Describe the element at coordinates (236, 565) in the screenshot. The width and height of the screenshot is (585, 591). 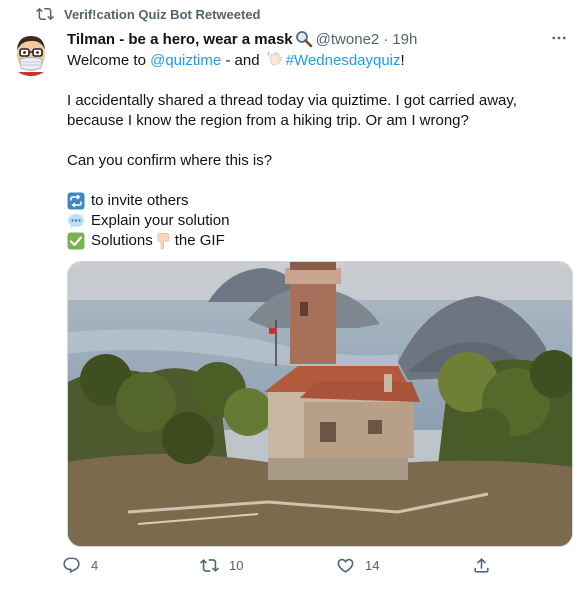
I see `retweet-count: 10` at that location.